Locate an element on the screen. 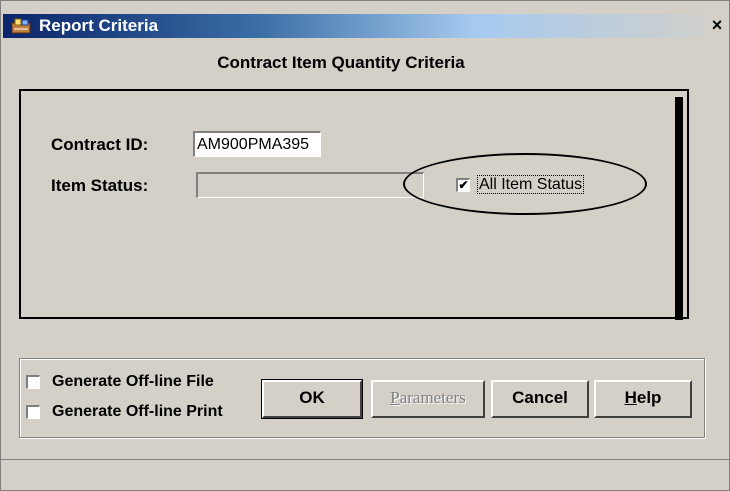 The width and height of the screenshot is (730, 491). contract-id-input: AM900PMA395 is located at coordinates (257, 144).